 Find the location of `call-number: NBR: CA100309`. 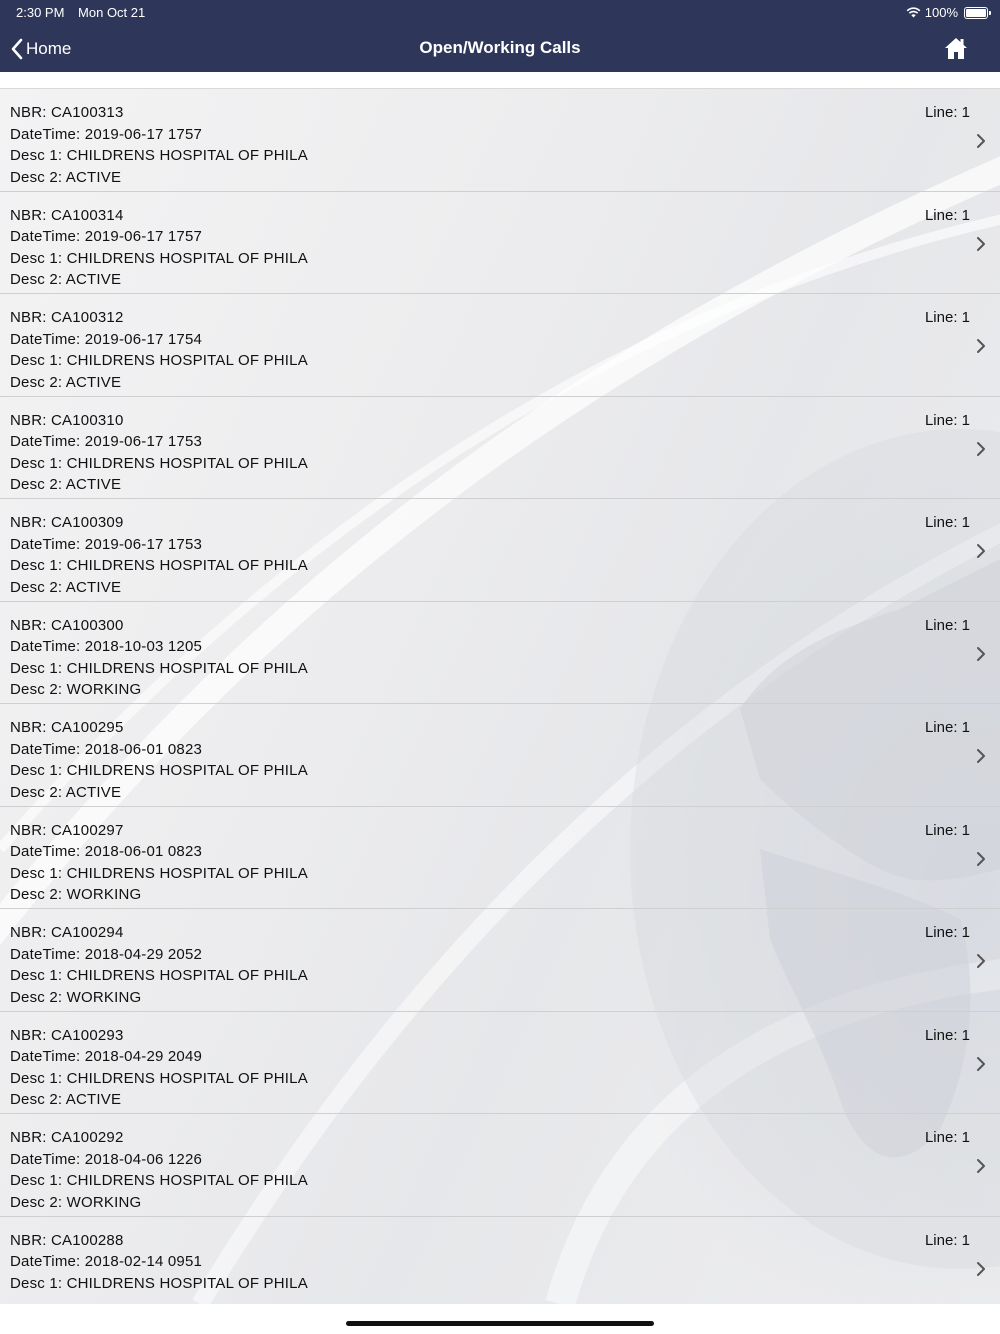

call-number: NBR: CA100309 is located at coordinates (67, 522).